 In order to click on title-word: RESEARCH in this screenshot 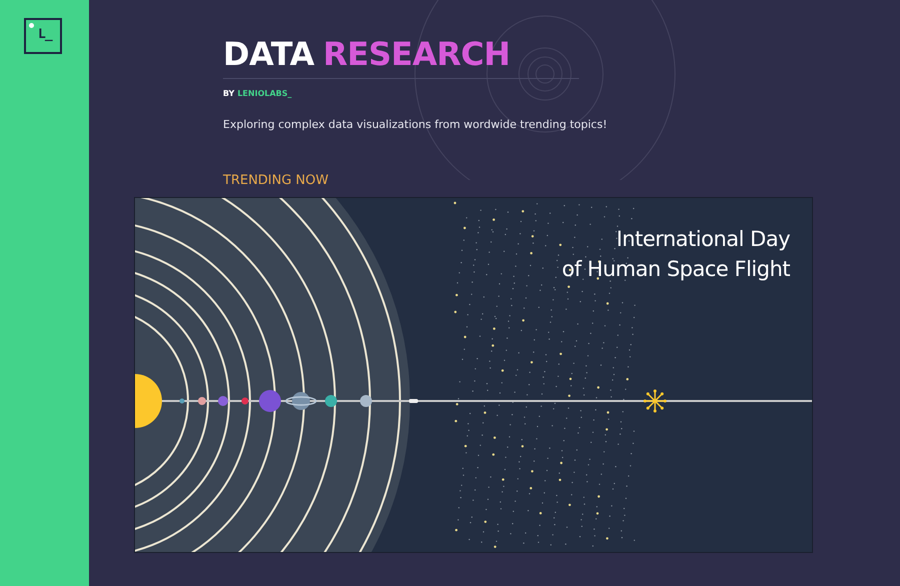, I will do `click(416, 54)`.